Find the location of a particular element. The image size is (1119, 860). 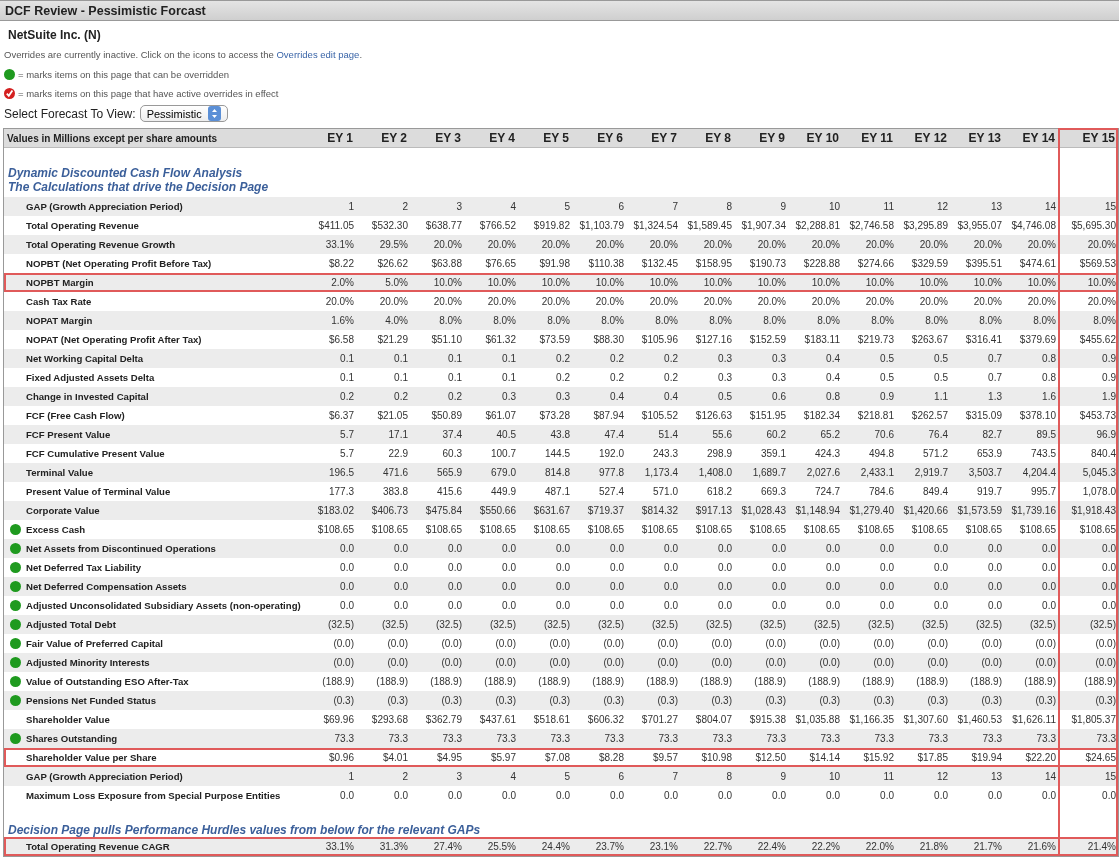

table-cell-text: 22.4% is located at coordinates (771, 847).